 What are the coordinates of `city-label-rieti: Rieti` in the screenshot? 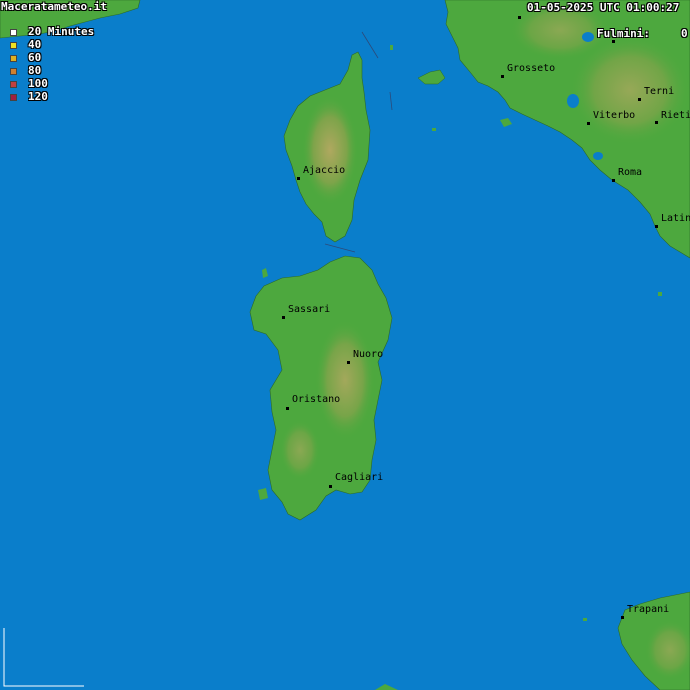 It's located at (675, 115).